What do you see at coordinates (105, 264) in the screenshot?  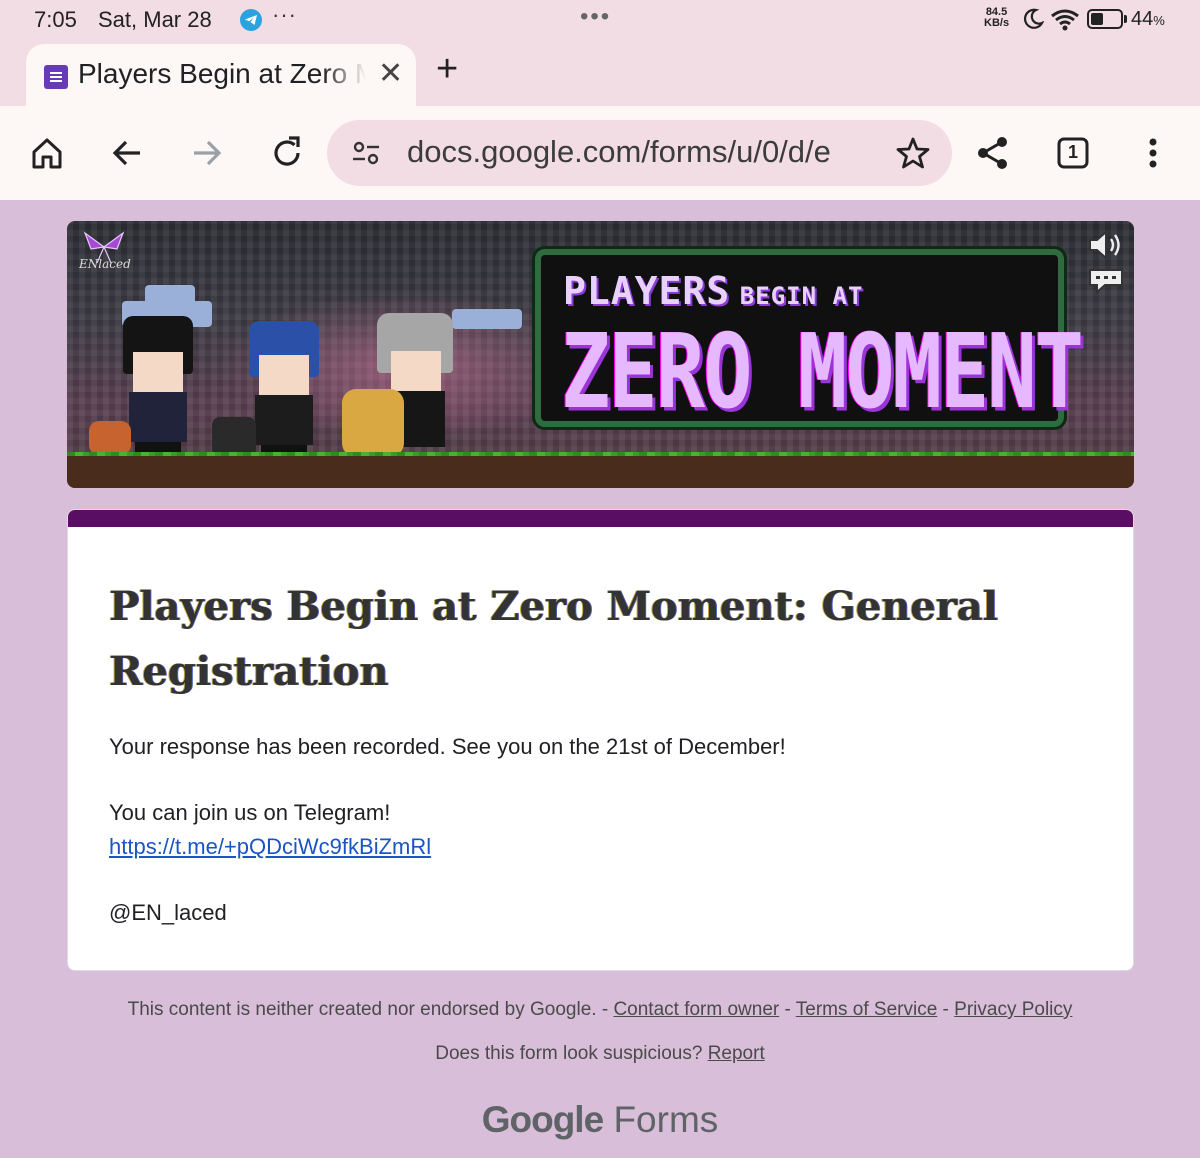 I see `logo-text: ENlaced` at bounding box center [105, 264].